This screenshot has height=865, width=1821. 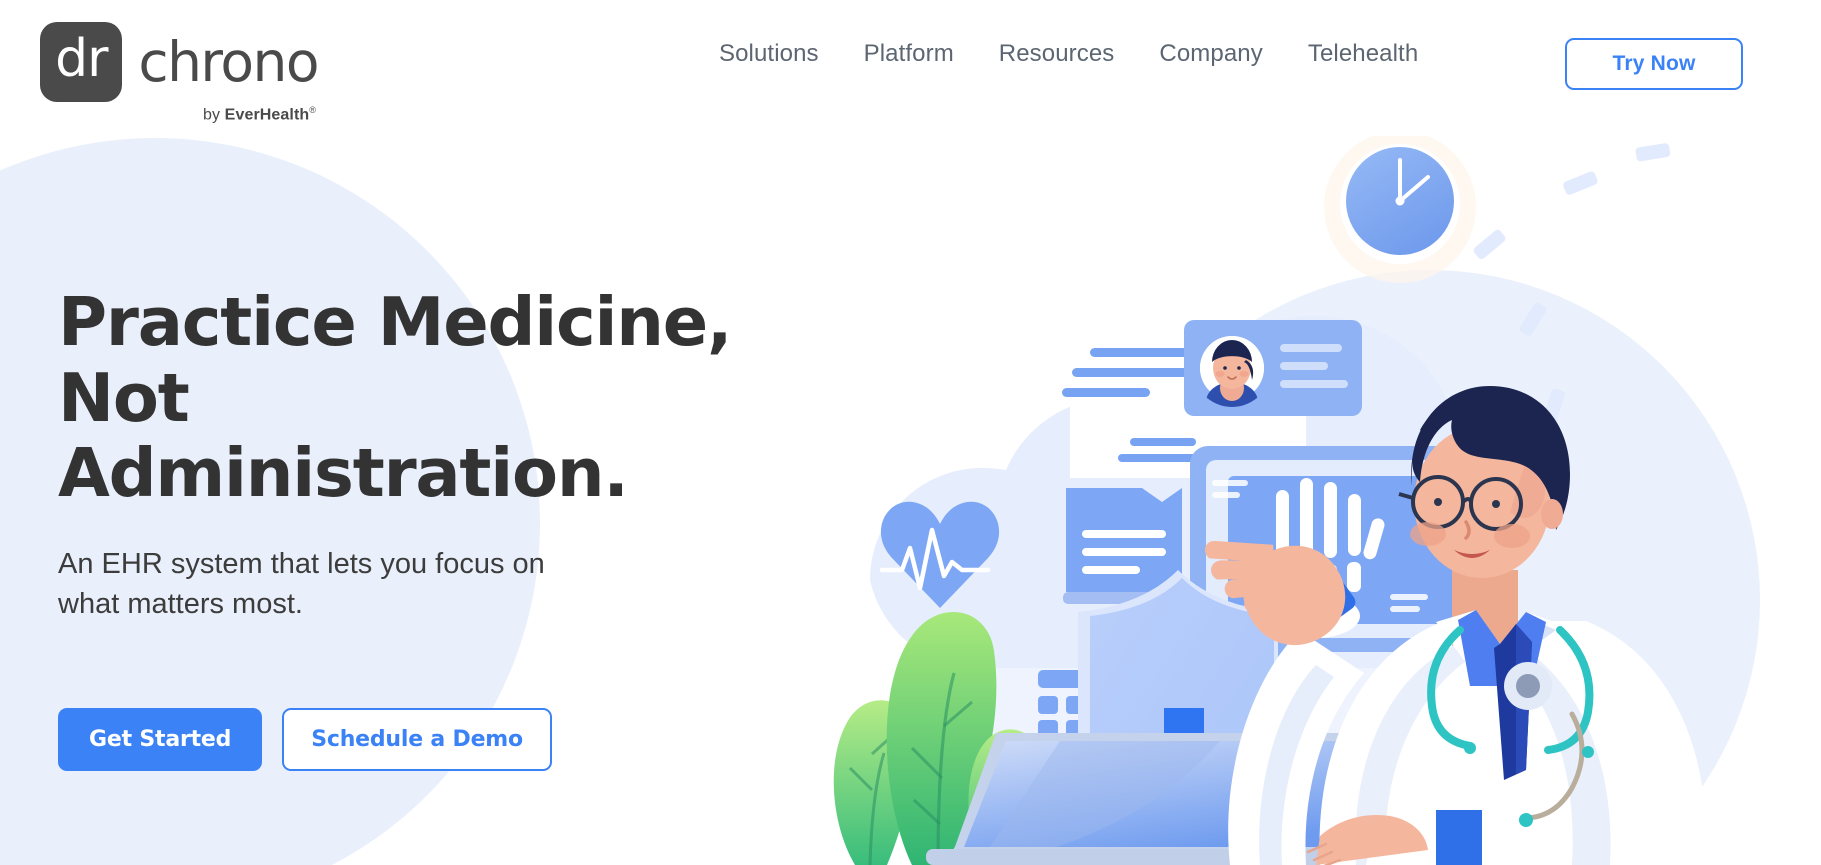 I want to click on logo-wordmark: chrono, so click(x=228, y=61).